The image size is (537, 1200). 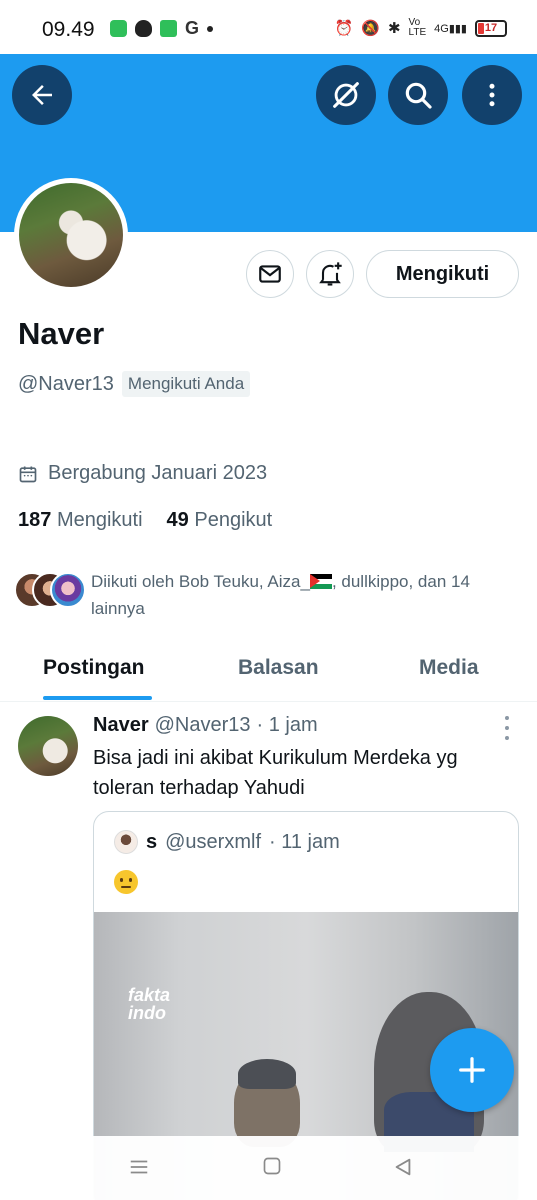 I want to click on profile-tabs: Postingan Balasan Media, so click(x=268, y=671).